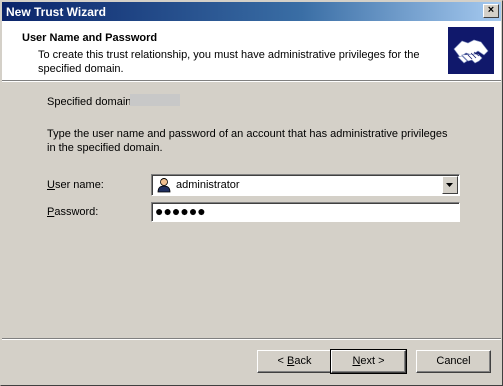 The width and height of the screenshot is (503, 386). What do you see at coordinates (164, 185) in the screenshot?
I see `user-icon` at bounding box center [164, 185].